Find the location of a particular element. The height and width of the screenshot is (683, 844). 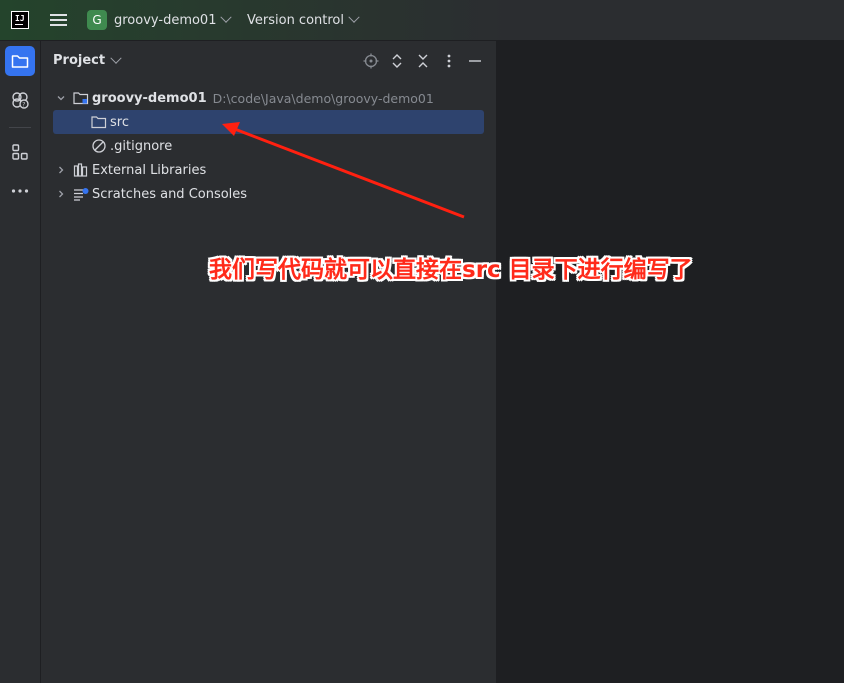

tree-item-label: src is located at coordinates (119, 122).